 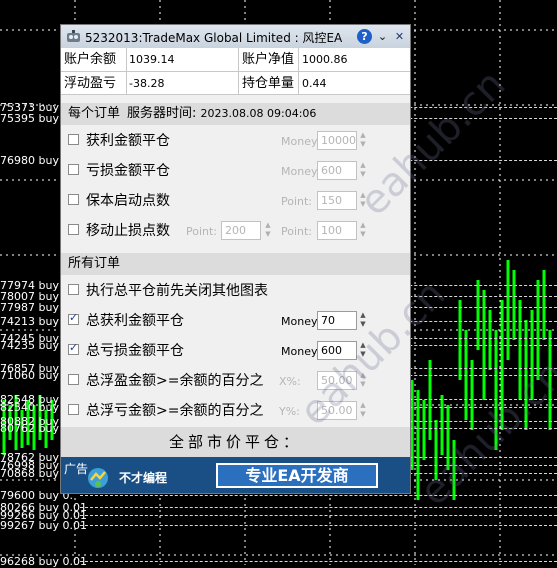 I want to click on position-lots-label: 持仓单量, so click(x=268, y=83).